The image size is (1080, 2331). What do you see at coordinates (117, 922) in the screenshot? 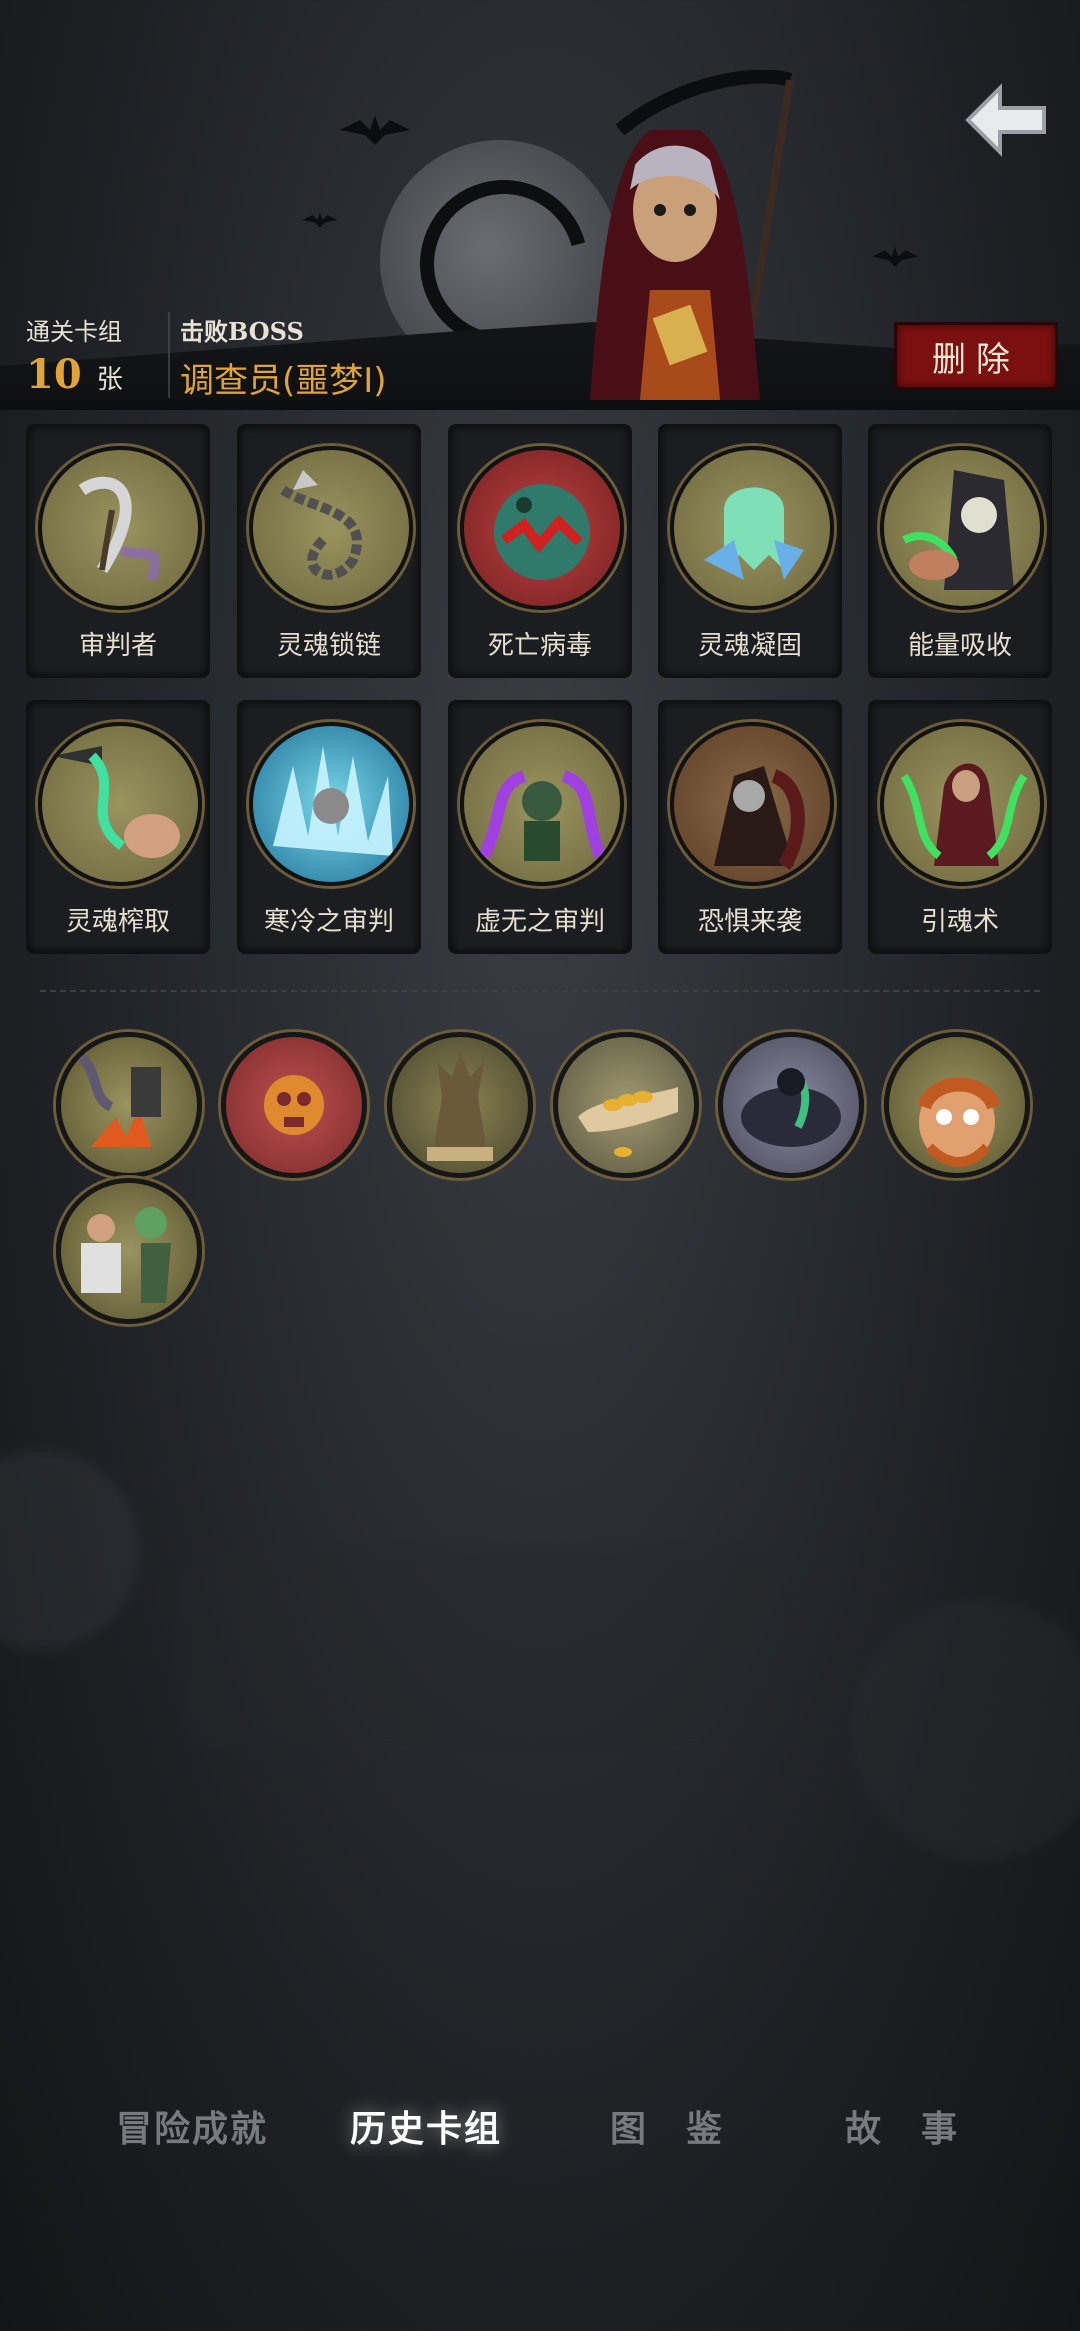
I see `card-label: 灵魂榨取` at bounding box center [117, 922].